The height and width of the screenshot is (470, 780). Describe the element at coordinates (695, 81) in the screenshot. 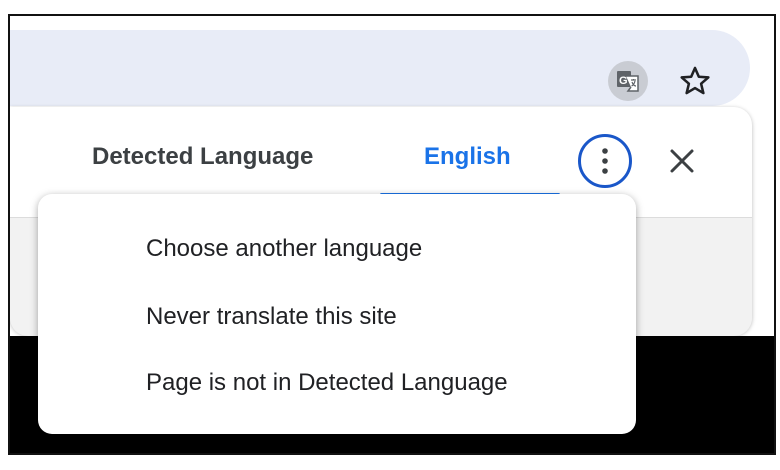

I see `star-icon` at that location.